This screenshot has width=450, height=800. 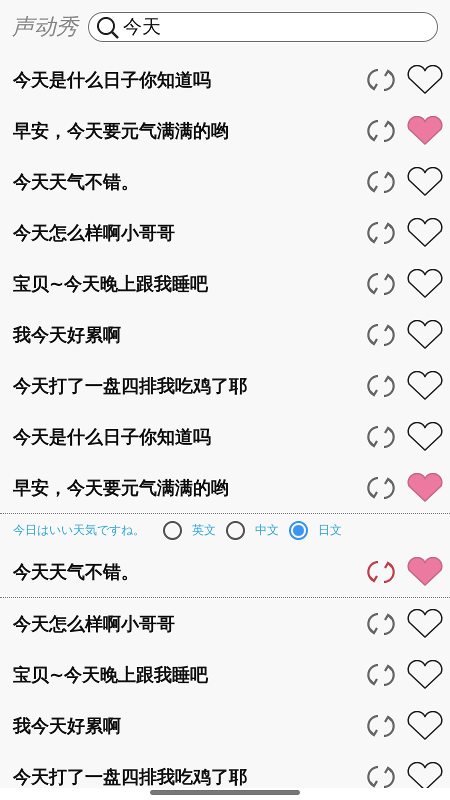 I want to click on translation-text: 今日はいい天気ですね。, so click(x=79, y=530).